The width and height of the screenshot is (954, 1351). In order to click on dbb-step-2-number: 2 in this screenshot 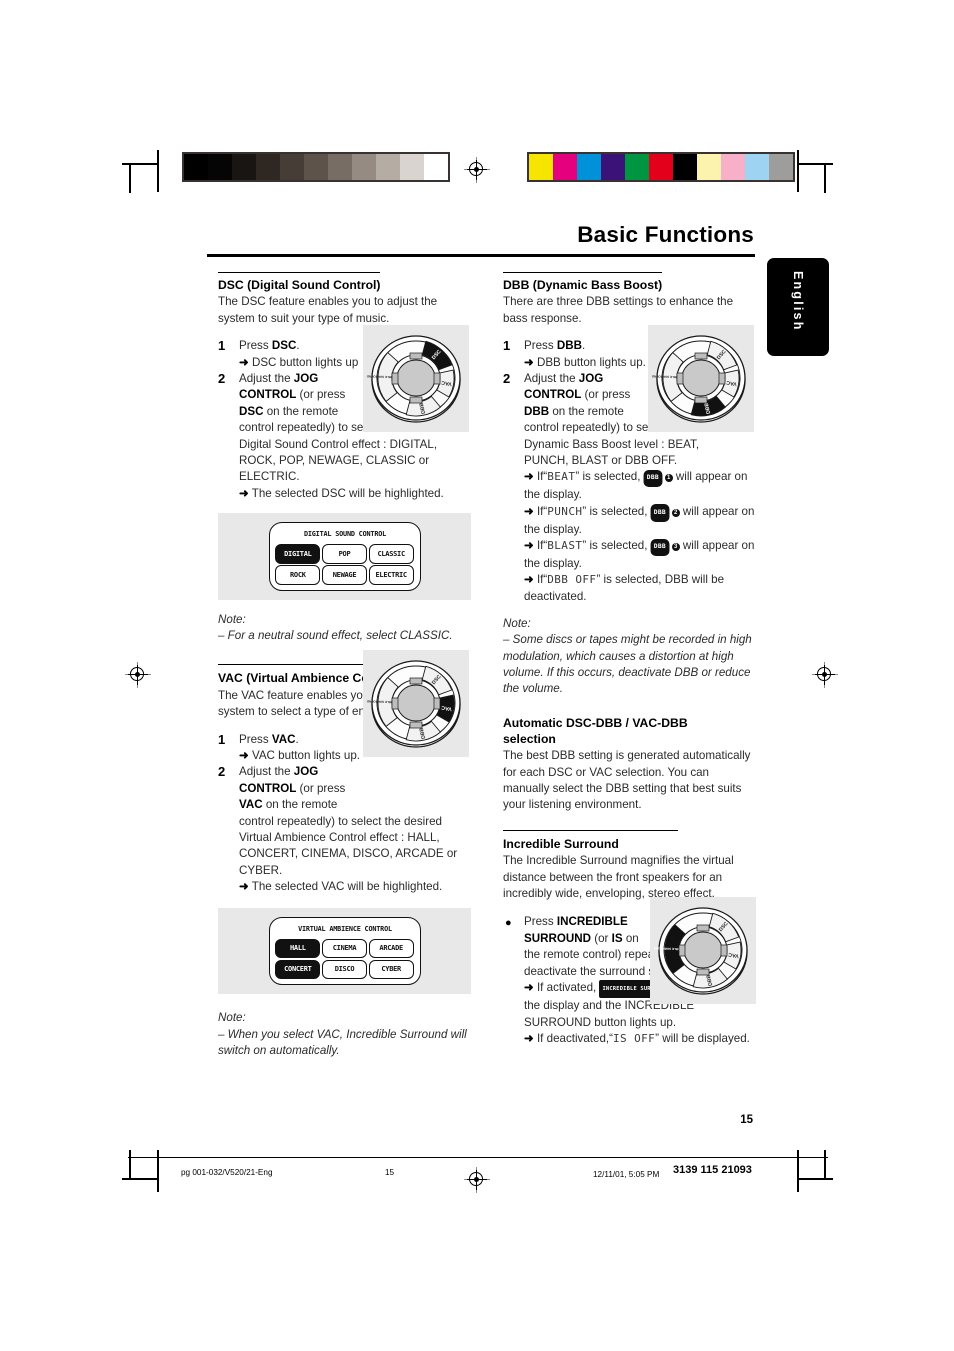, I will do `click(507, 379)`.